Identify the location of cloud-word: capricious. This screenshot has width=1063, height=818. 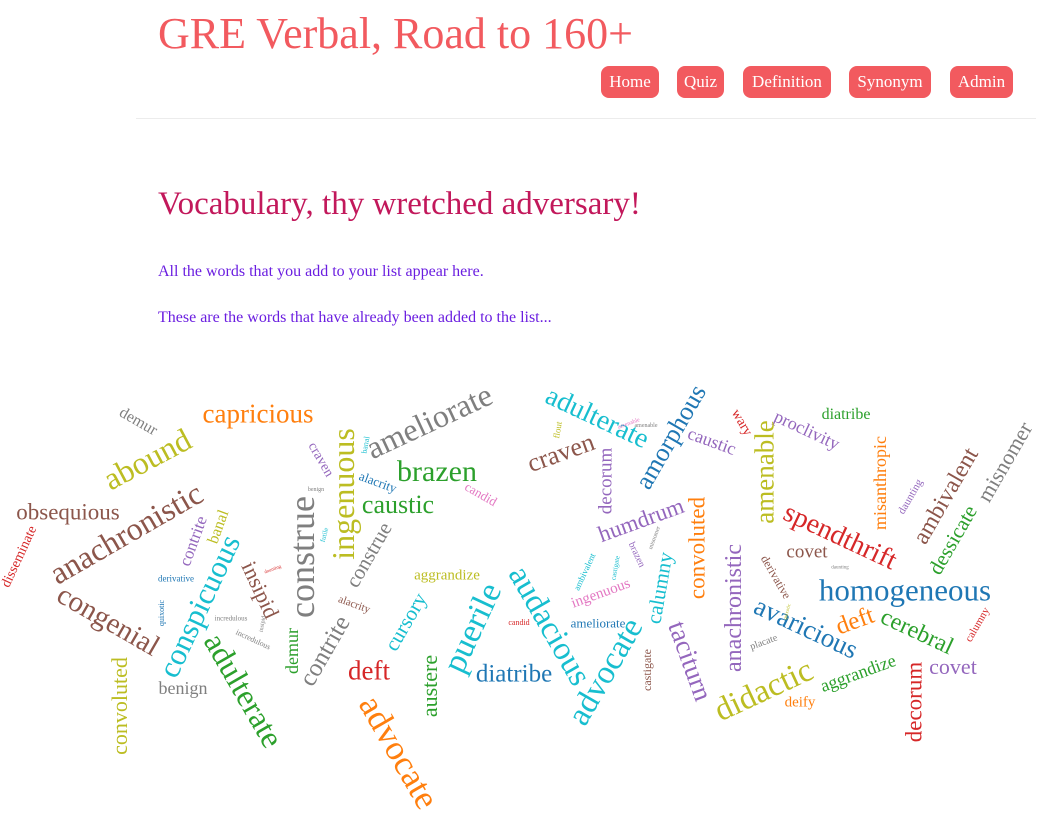
(258, 413).